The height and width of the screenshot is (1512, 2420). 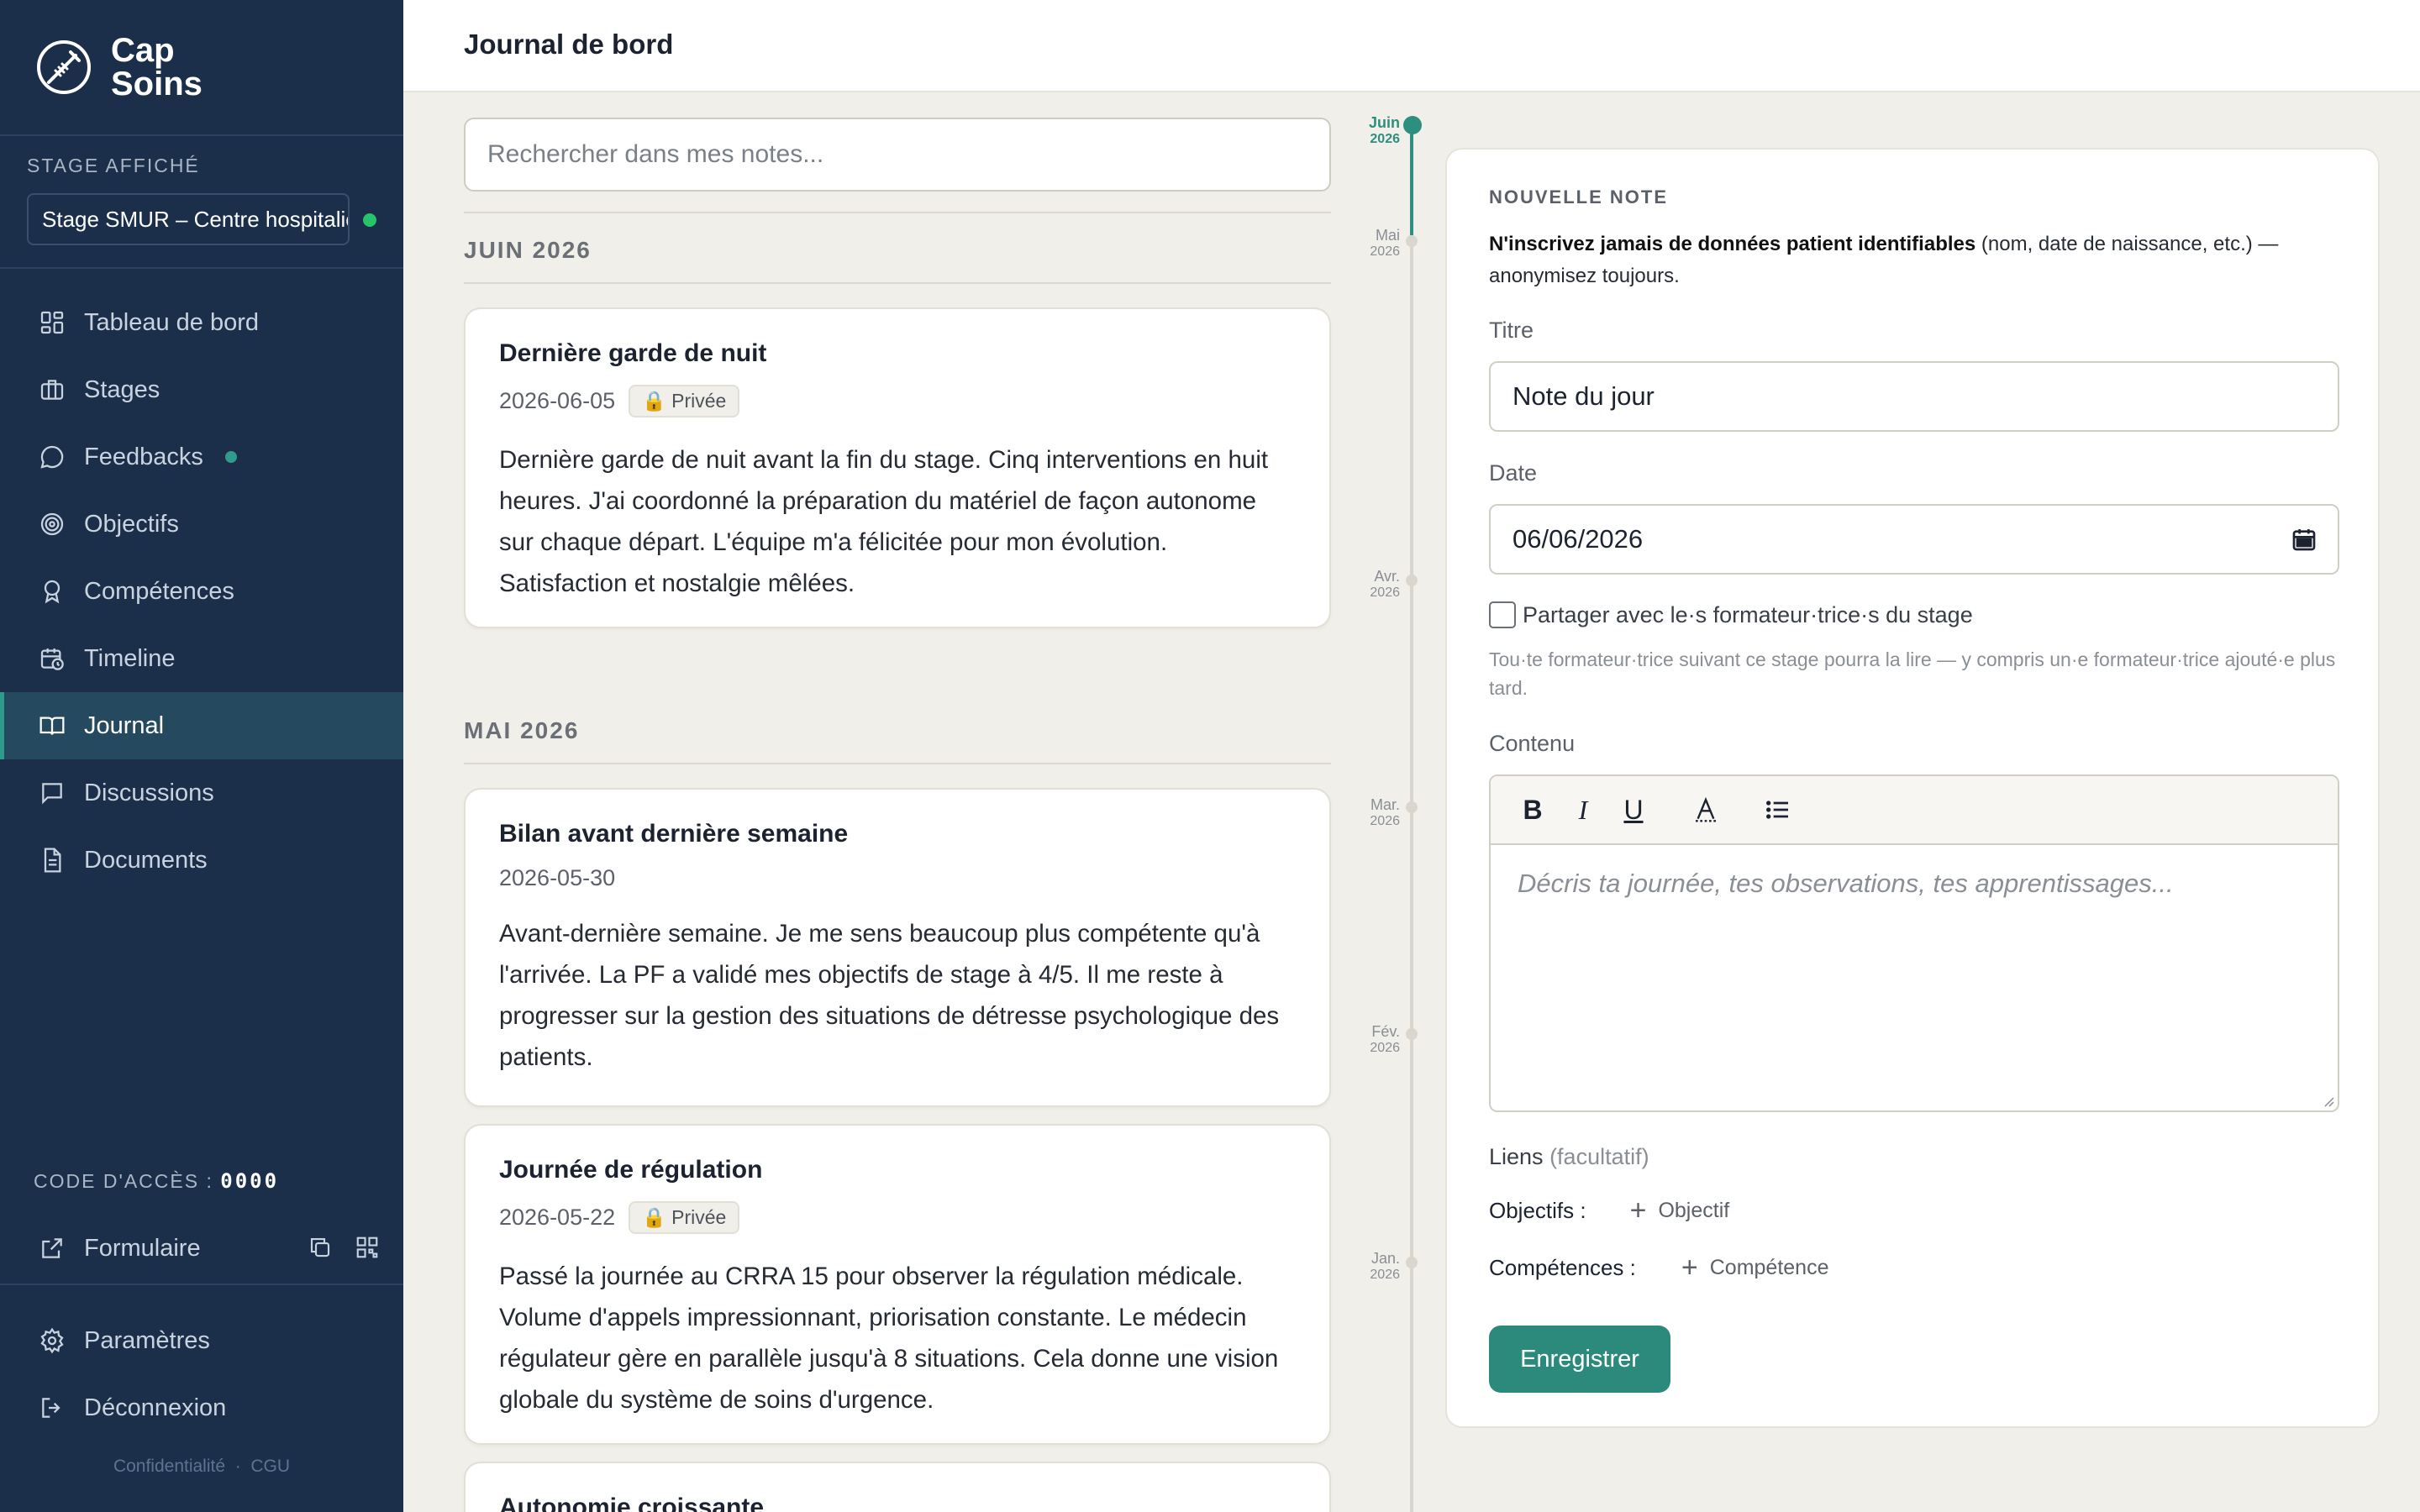 What do you see at coordinates (1694, 1210) in the screenshot?
I see `add-objective-label: Objectif` at bounding box center [1694, 1210].